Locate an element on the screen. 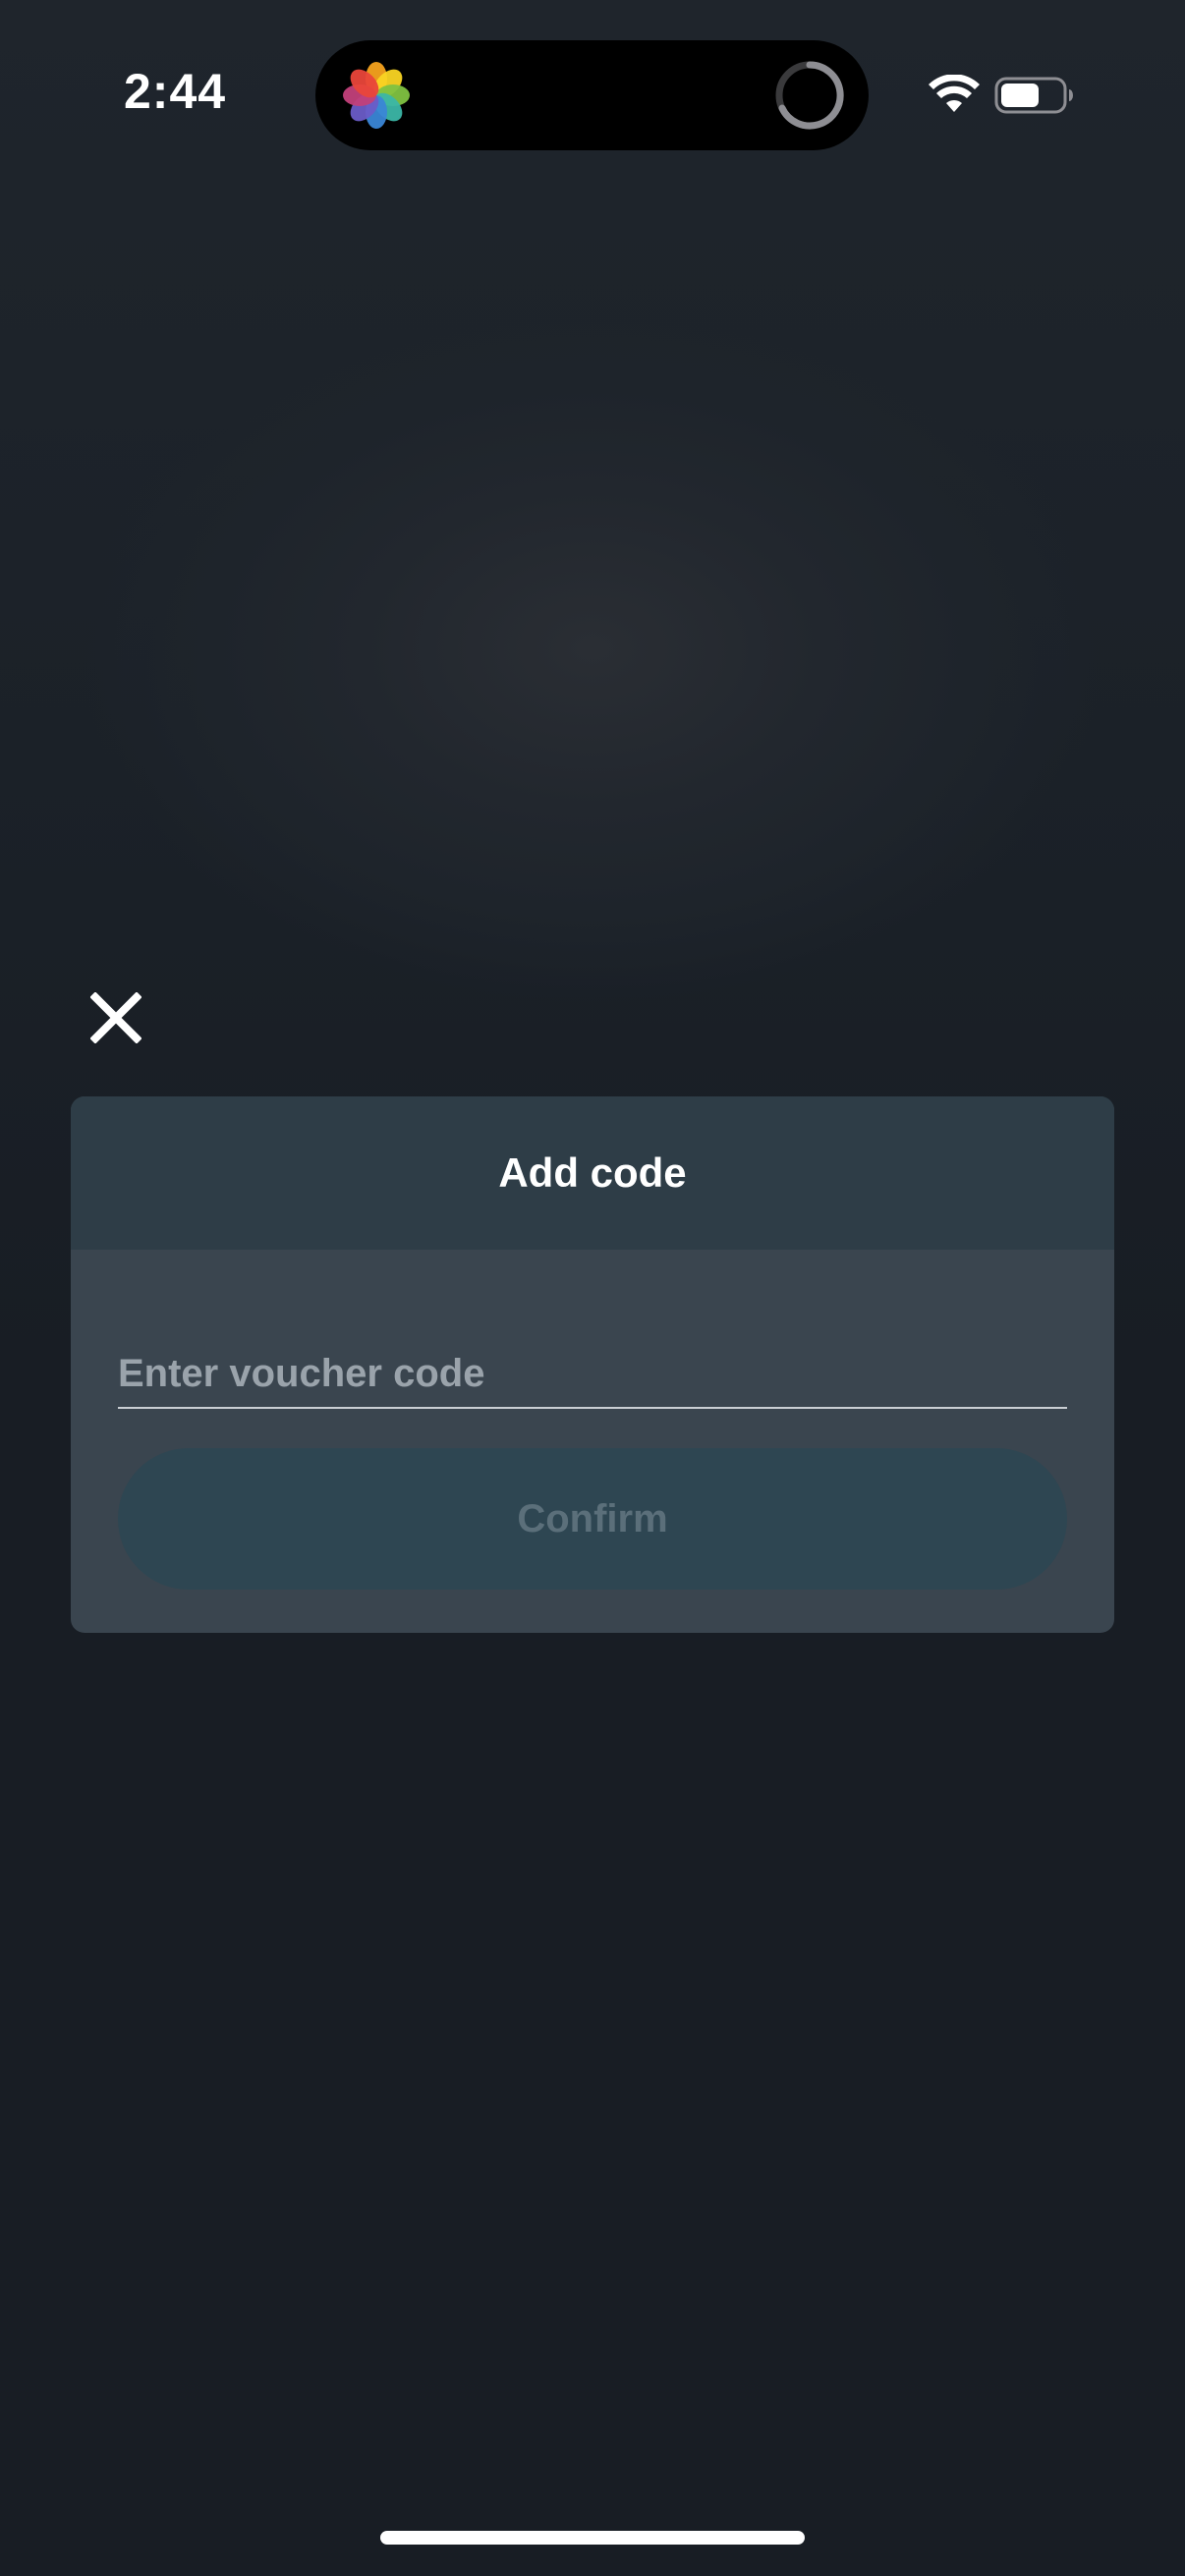 This screenshot has height=2576, width=1185. status-bar: 2:44 is located at coordinates (592, 93).